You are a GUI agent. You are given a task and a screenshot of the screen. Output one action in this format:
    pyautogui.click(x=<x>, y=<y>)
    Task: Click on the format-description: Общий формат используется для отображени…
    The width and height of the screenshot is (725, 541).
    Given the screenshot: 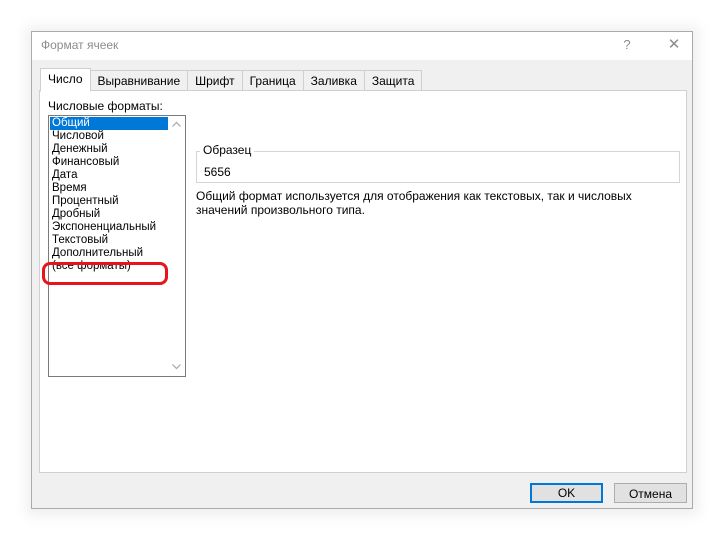 What is the action you would take?
    pyautogui.click(x=414, y=203)
    